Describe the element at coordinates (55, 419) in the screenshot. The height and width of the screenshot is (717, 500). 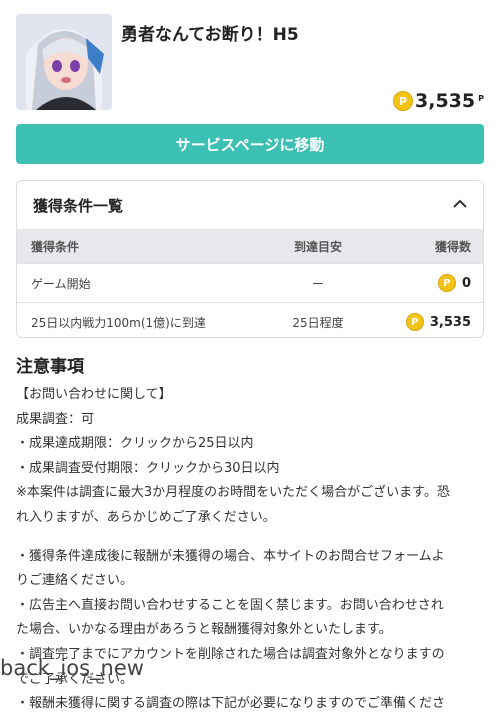
I see `notes-line: 成果調査：可` at that location.